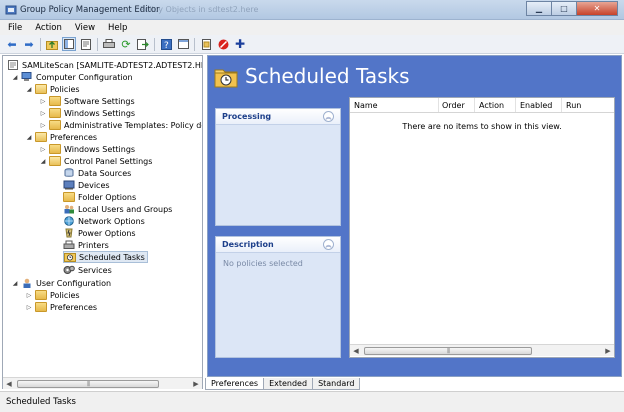  I want to click on maximize-button: □, so click(564, 8).